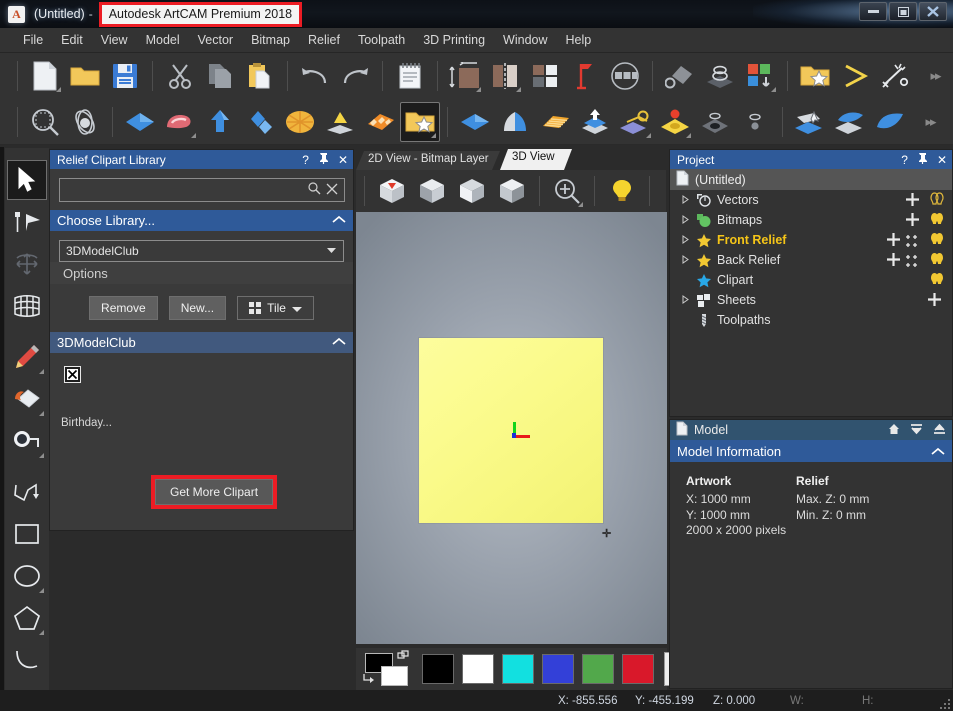 Image resolution: width=953 pixels, height=711 pixels. Describe the element at coordinates (215, 40) in the screenshot. I see `menu-item-vector: Vector` at that location.